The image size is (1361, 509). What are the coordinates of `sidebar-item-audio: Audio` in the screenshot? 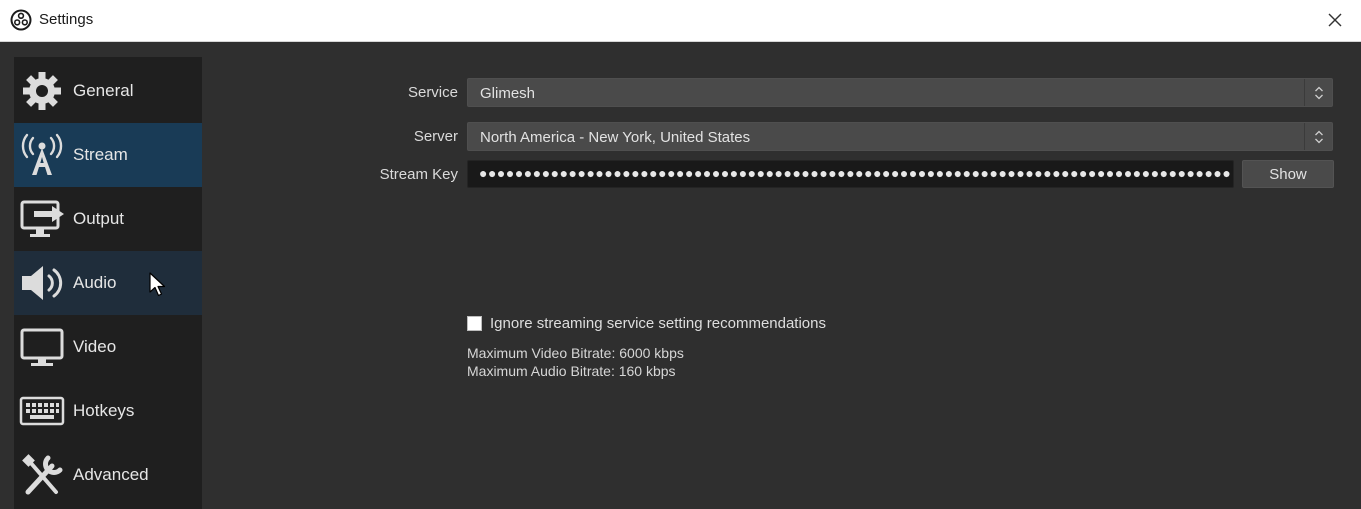 It's located at (108, 283).